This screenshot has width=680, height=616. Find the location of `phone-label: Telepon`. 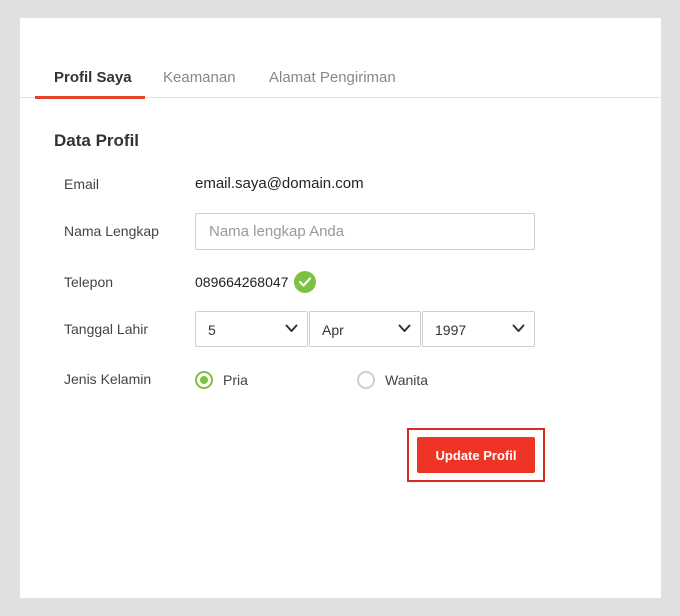

phone-label: Telepon is located at coordinates (89, 282).